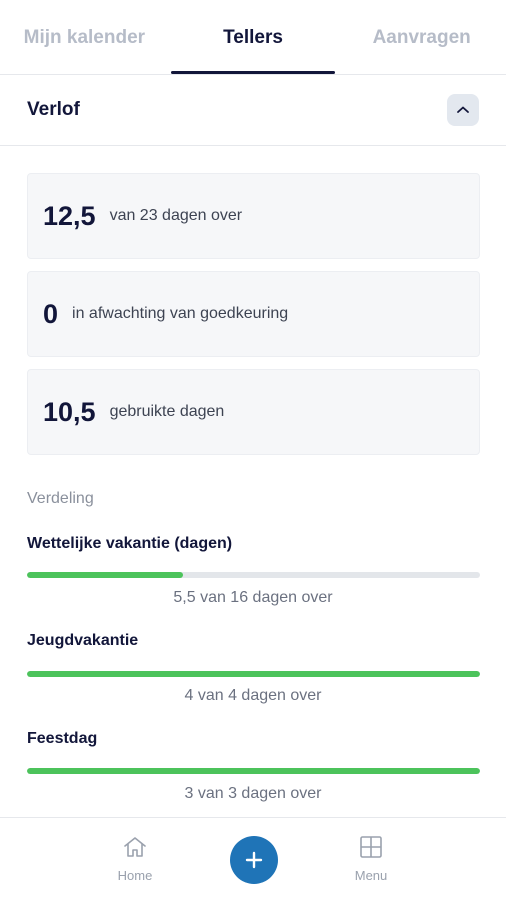  I want to click on tab-mijn-kalender: Mijn kalender, so click(84, 37).